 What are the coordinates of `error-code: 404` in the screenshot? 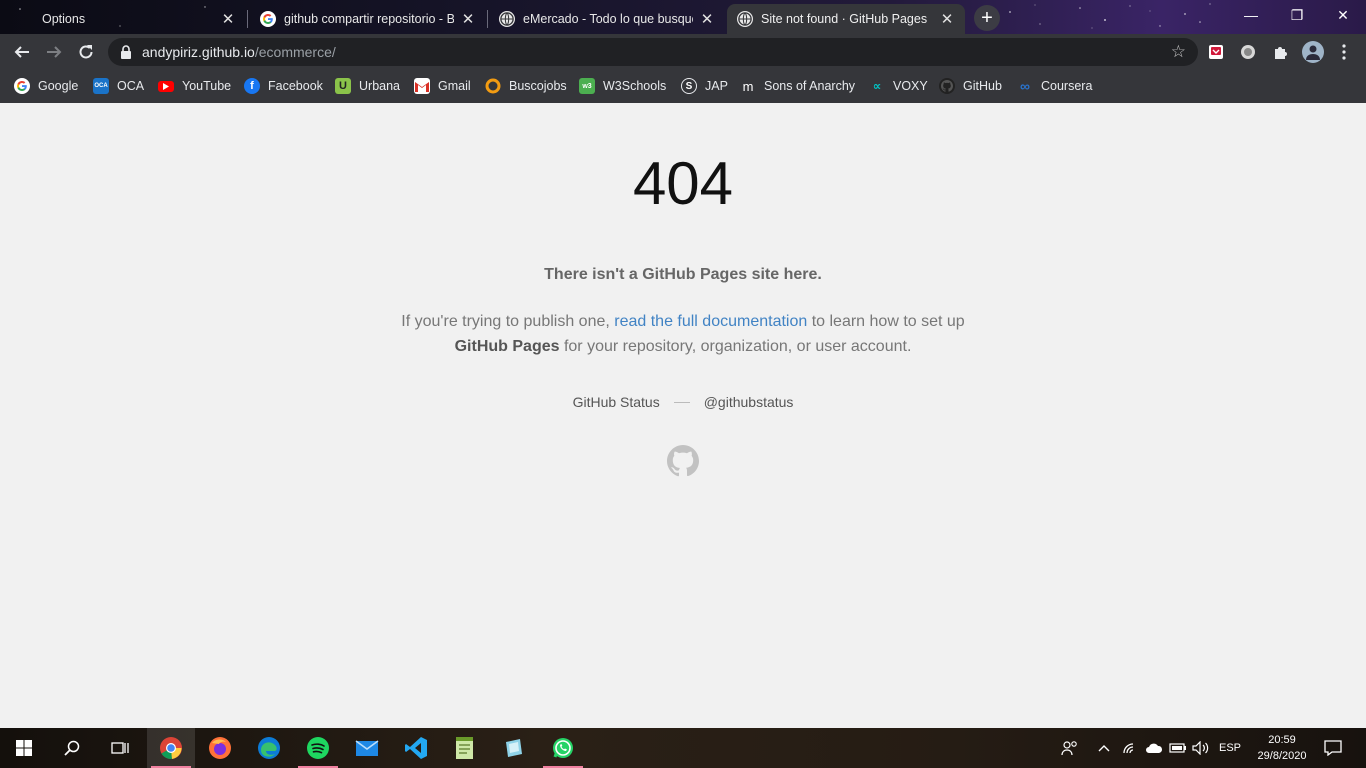 It's located at (683, 183).